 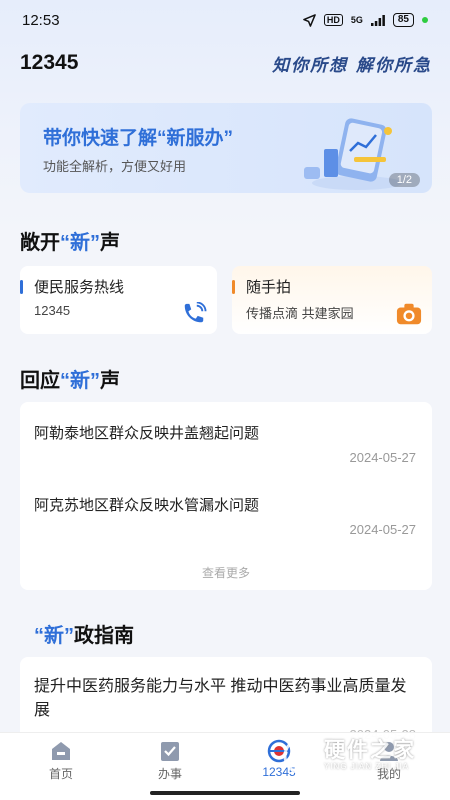 What do you see at coordinates (269, 287) in the screenshot?
I see `snapshot-card-title: 随手拍` at bounding box center [269, 287].